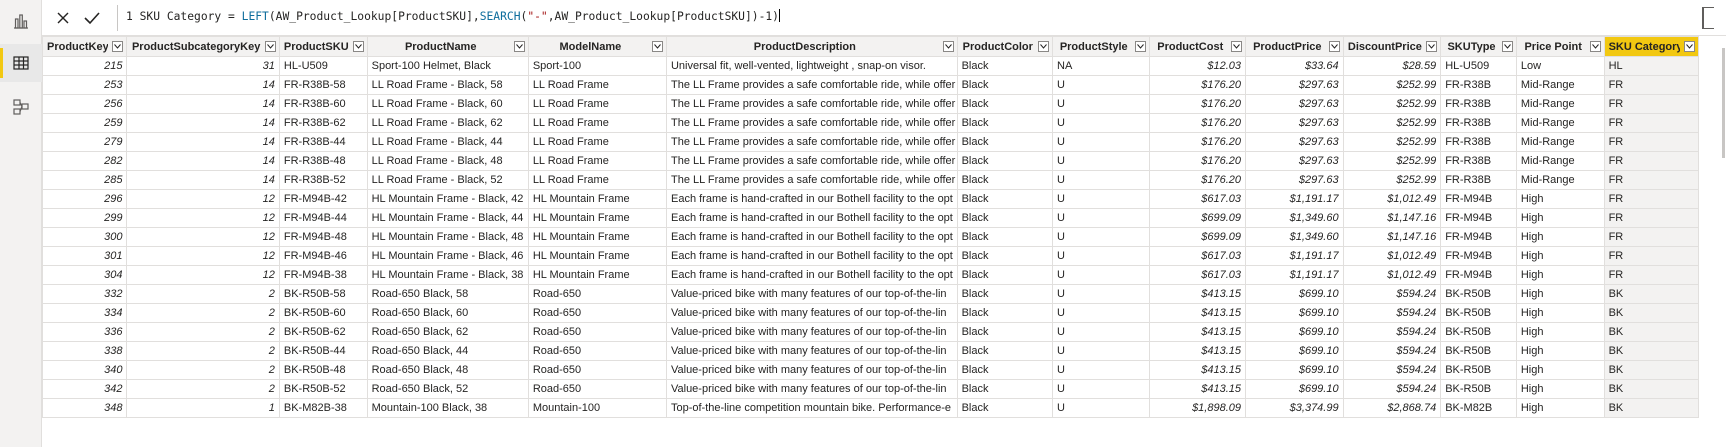 Image resolution: width=1726 pixels, height=447 pixels. Describe the element at coordinates (447, 408) in the screenshot. I see `table-cell: Mountain-100 Black, 38` at that location.